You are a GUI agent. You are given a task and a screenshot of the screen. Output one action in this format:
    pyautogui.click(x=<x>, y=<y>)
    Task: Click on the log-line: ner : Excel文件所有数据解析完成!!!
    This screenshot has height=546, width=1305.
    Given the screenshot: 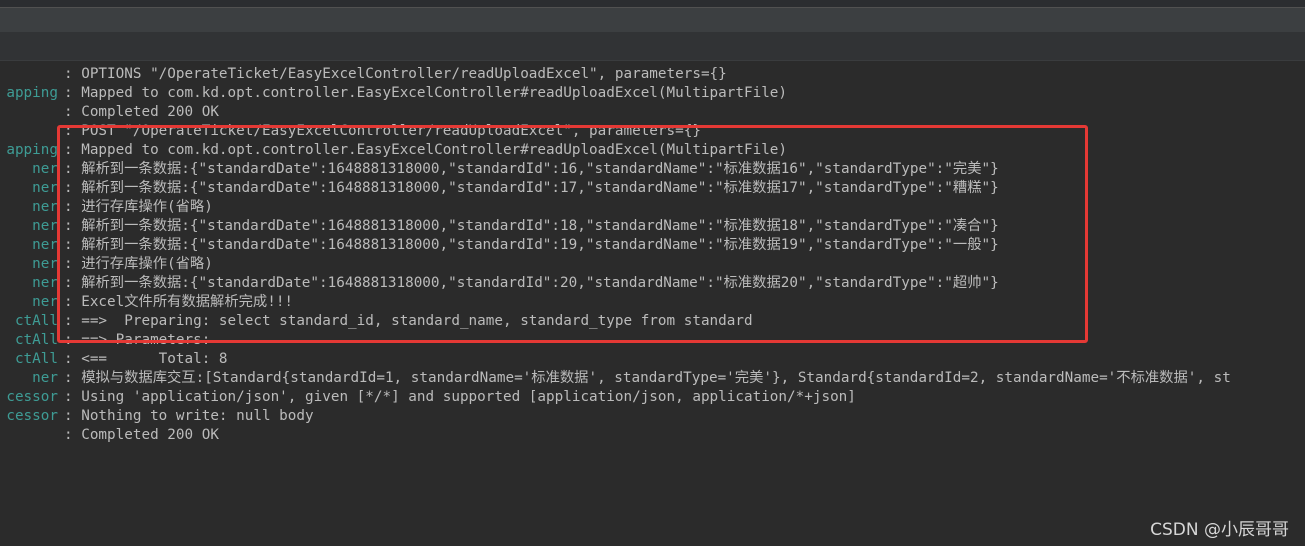 What is the action you would take?
    pyautogui.click(x=652, y=302)
    